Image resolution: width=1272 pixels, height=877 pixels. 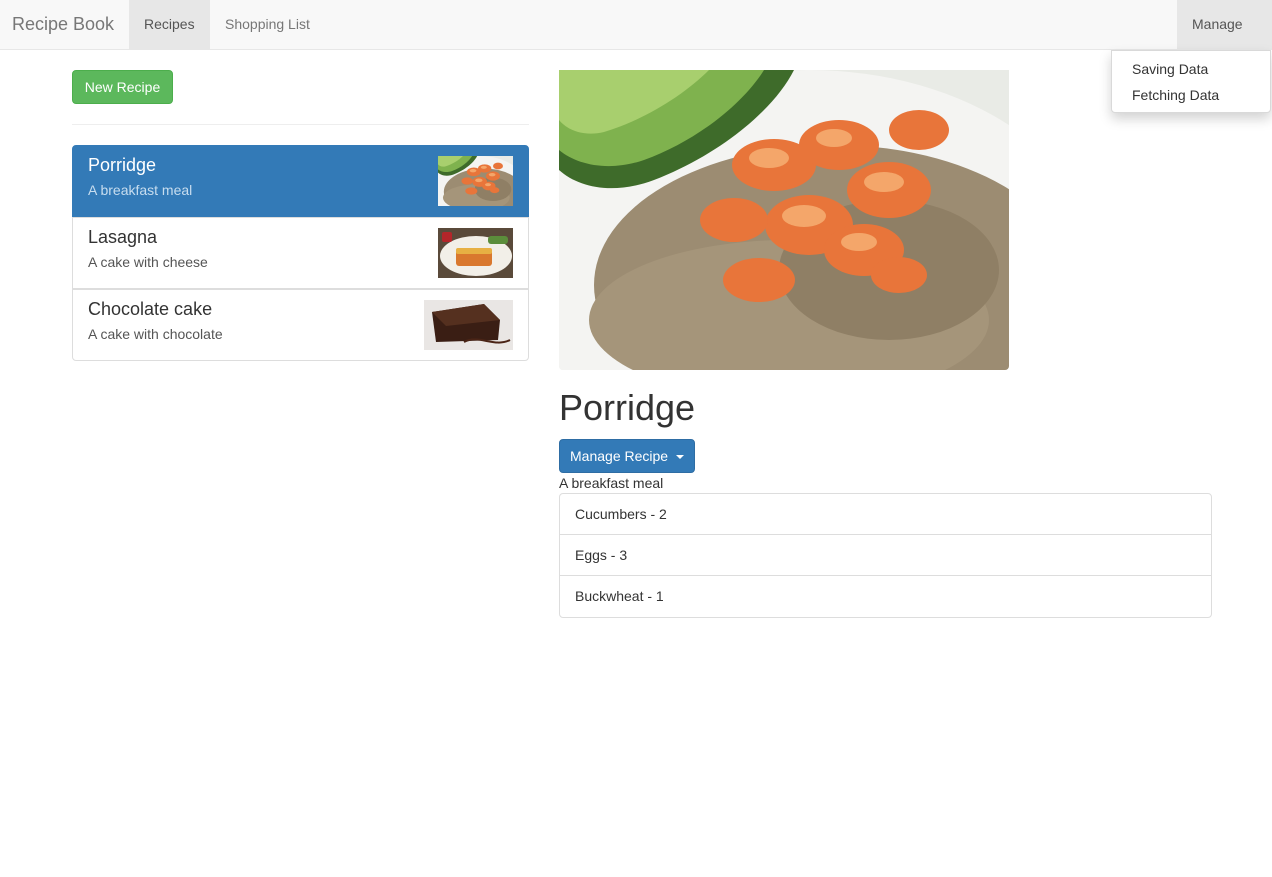 I want to click on recipe-description: A cake with chocolate, so click(x=155, y=334).